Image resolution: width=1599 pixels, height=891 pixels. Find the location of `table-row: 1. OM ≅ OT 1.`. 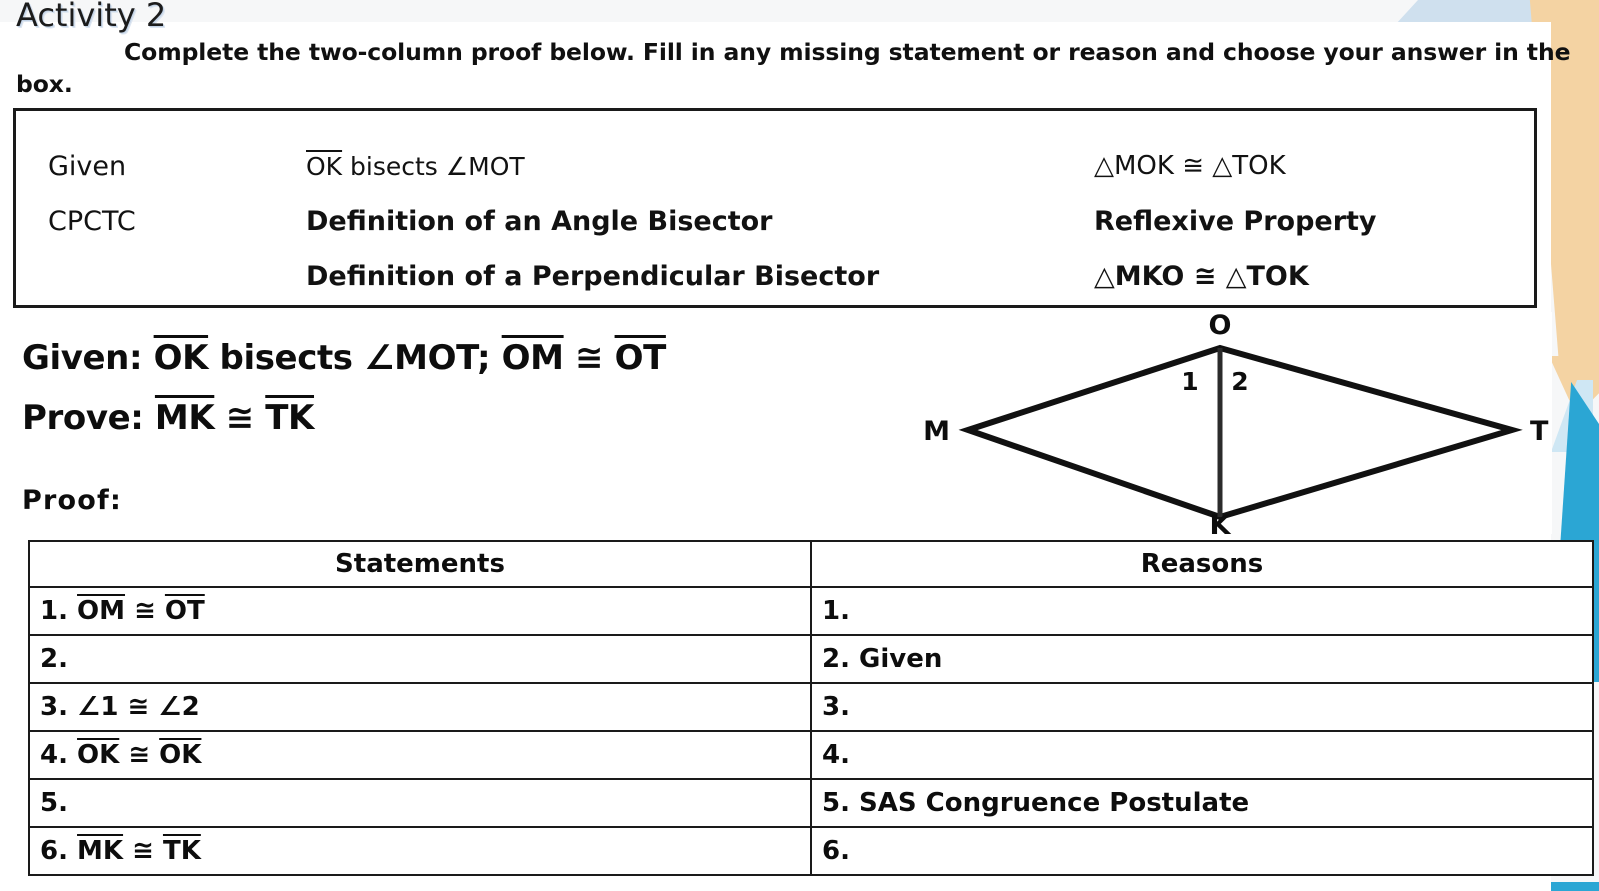

table-row: 1. OM ≅ OT 1. is located at coordinates (811, 611).